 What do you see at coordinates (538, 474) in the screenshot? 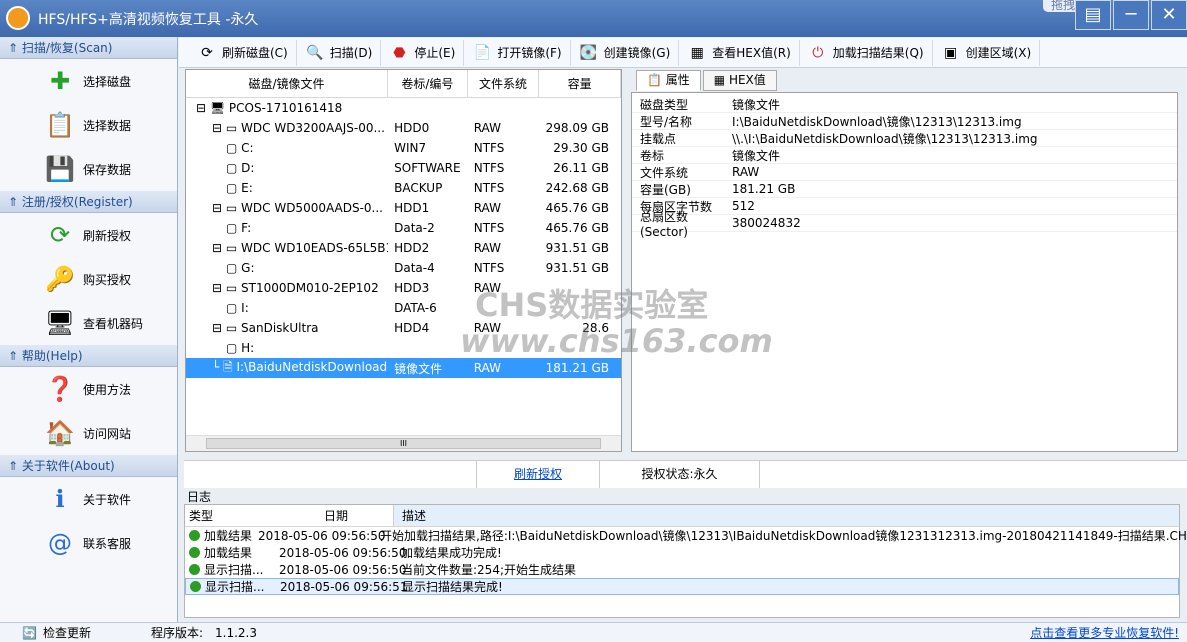
I see `refresh-license-link: 刷新授权` at bounding box center [538, 474].